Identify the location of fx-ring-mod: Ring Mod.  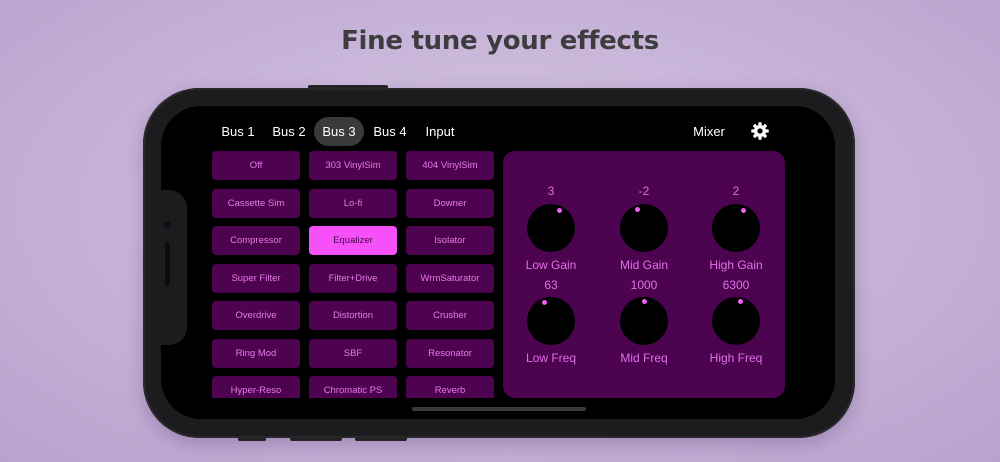
(256, 353).